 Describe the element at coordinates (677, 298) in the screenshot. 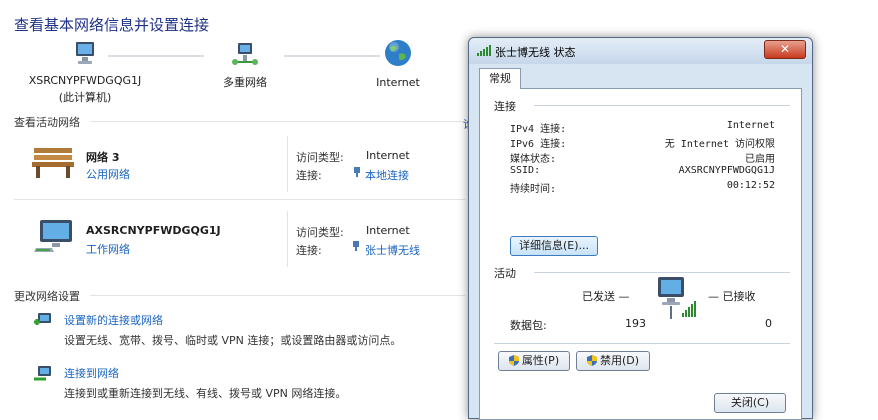

I see `network-activity-icon` at that location.